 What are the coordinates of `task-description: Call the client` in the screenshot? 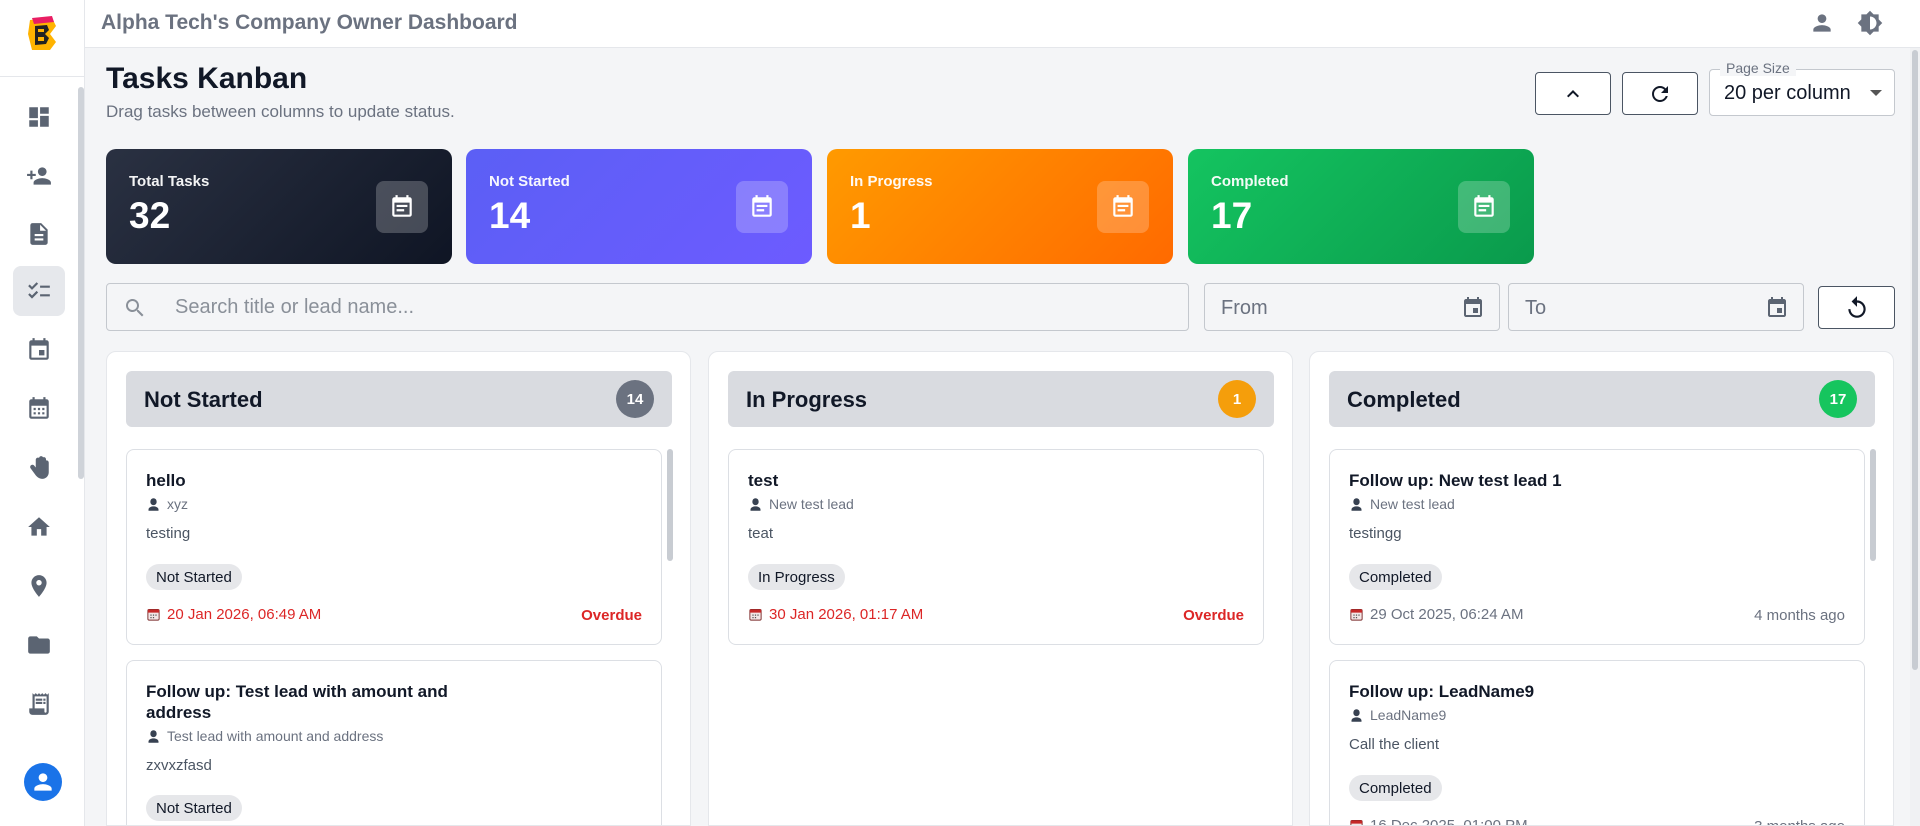 It's located at (1394, 744).